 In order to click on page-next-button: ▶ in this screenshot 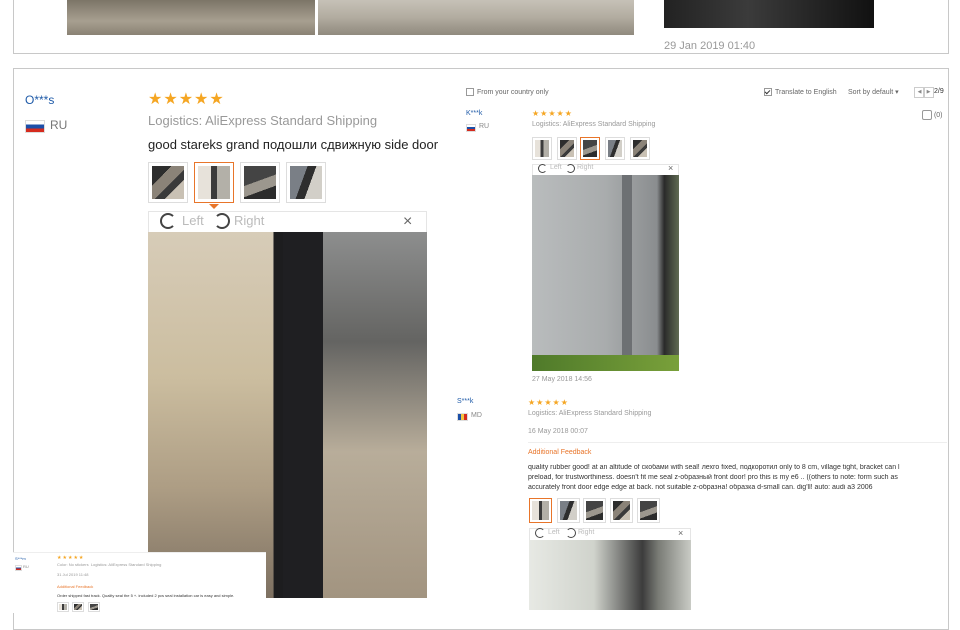, I will do `click(928, 92)`.